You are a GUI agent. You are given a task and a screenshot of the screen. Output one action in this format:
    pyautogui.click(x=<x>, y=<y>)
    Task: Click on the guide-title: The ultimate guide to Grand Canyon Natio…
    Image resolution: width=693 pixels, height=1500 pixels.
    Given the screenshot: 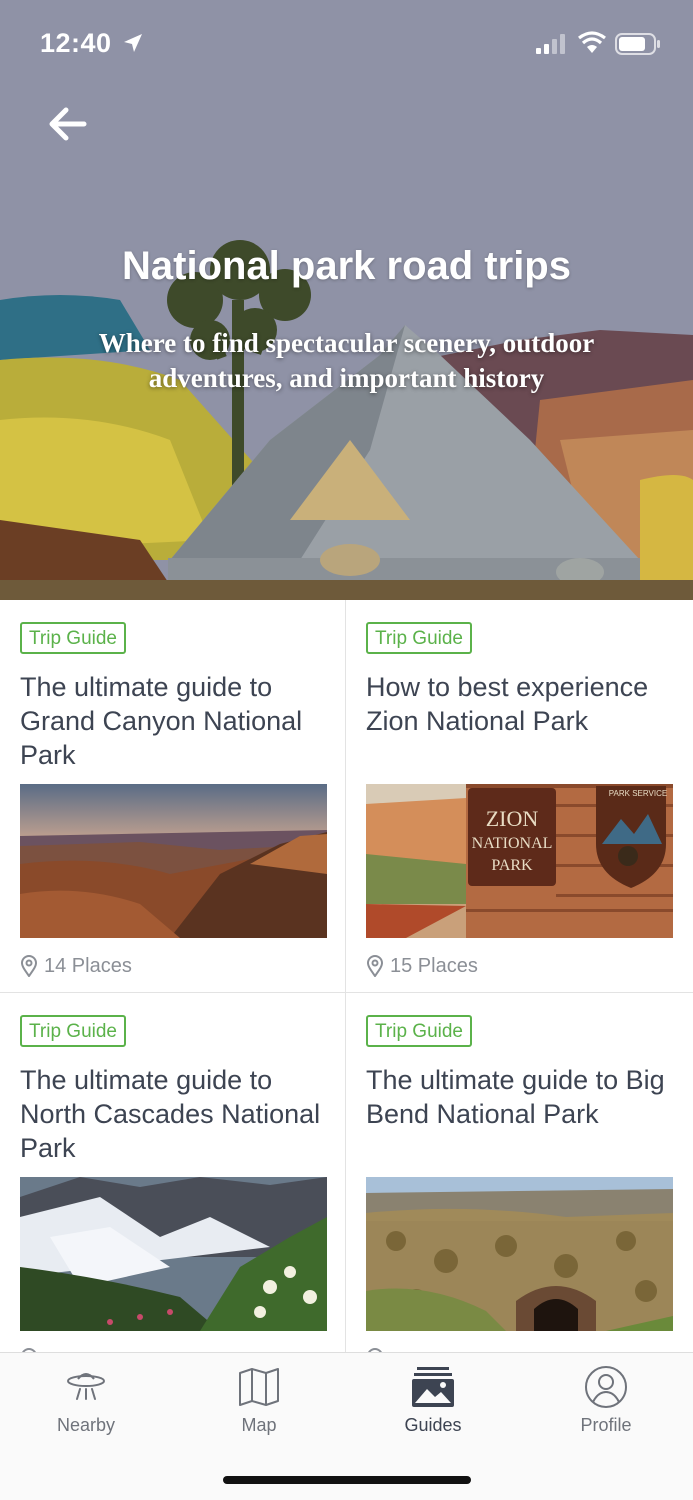 What is the action you would take?
    pyautogui.click(x=161, y=721)
    